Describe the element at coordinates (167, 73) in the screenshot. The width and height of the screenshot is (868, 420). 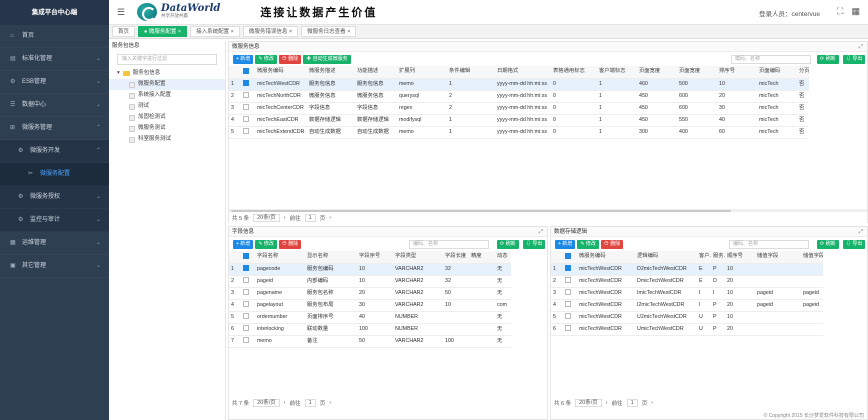
I see `tree-root: ▾ 服务包信息` at that location.